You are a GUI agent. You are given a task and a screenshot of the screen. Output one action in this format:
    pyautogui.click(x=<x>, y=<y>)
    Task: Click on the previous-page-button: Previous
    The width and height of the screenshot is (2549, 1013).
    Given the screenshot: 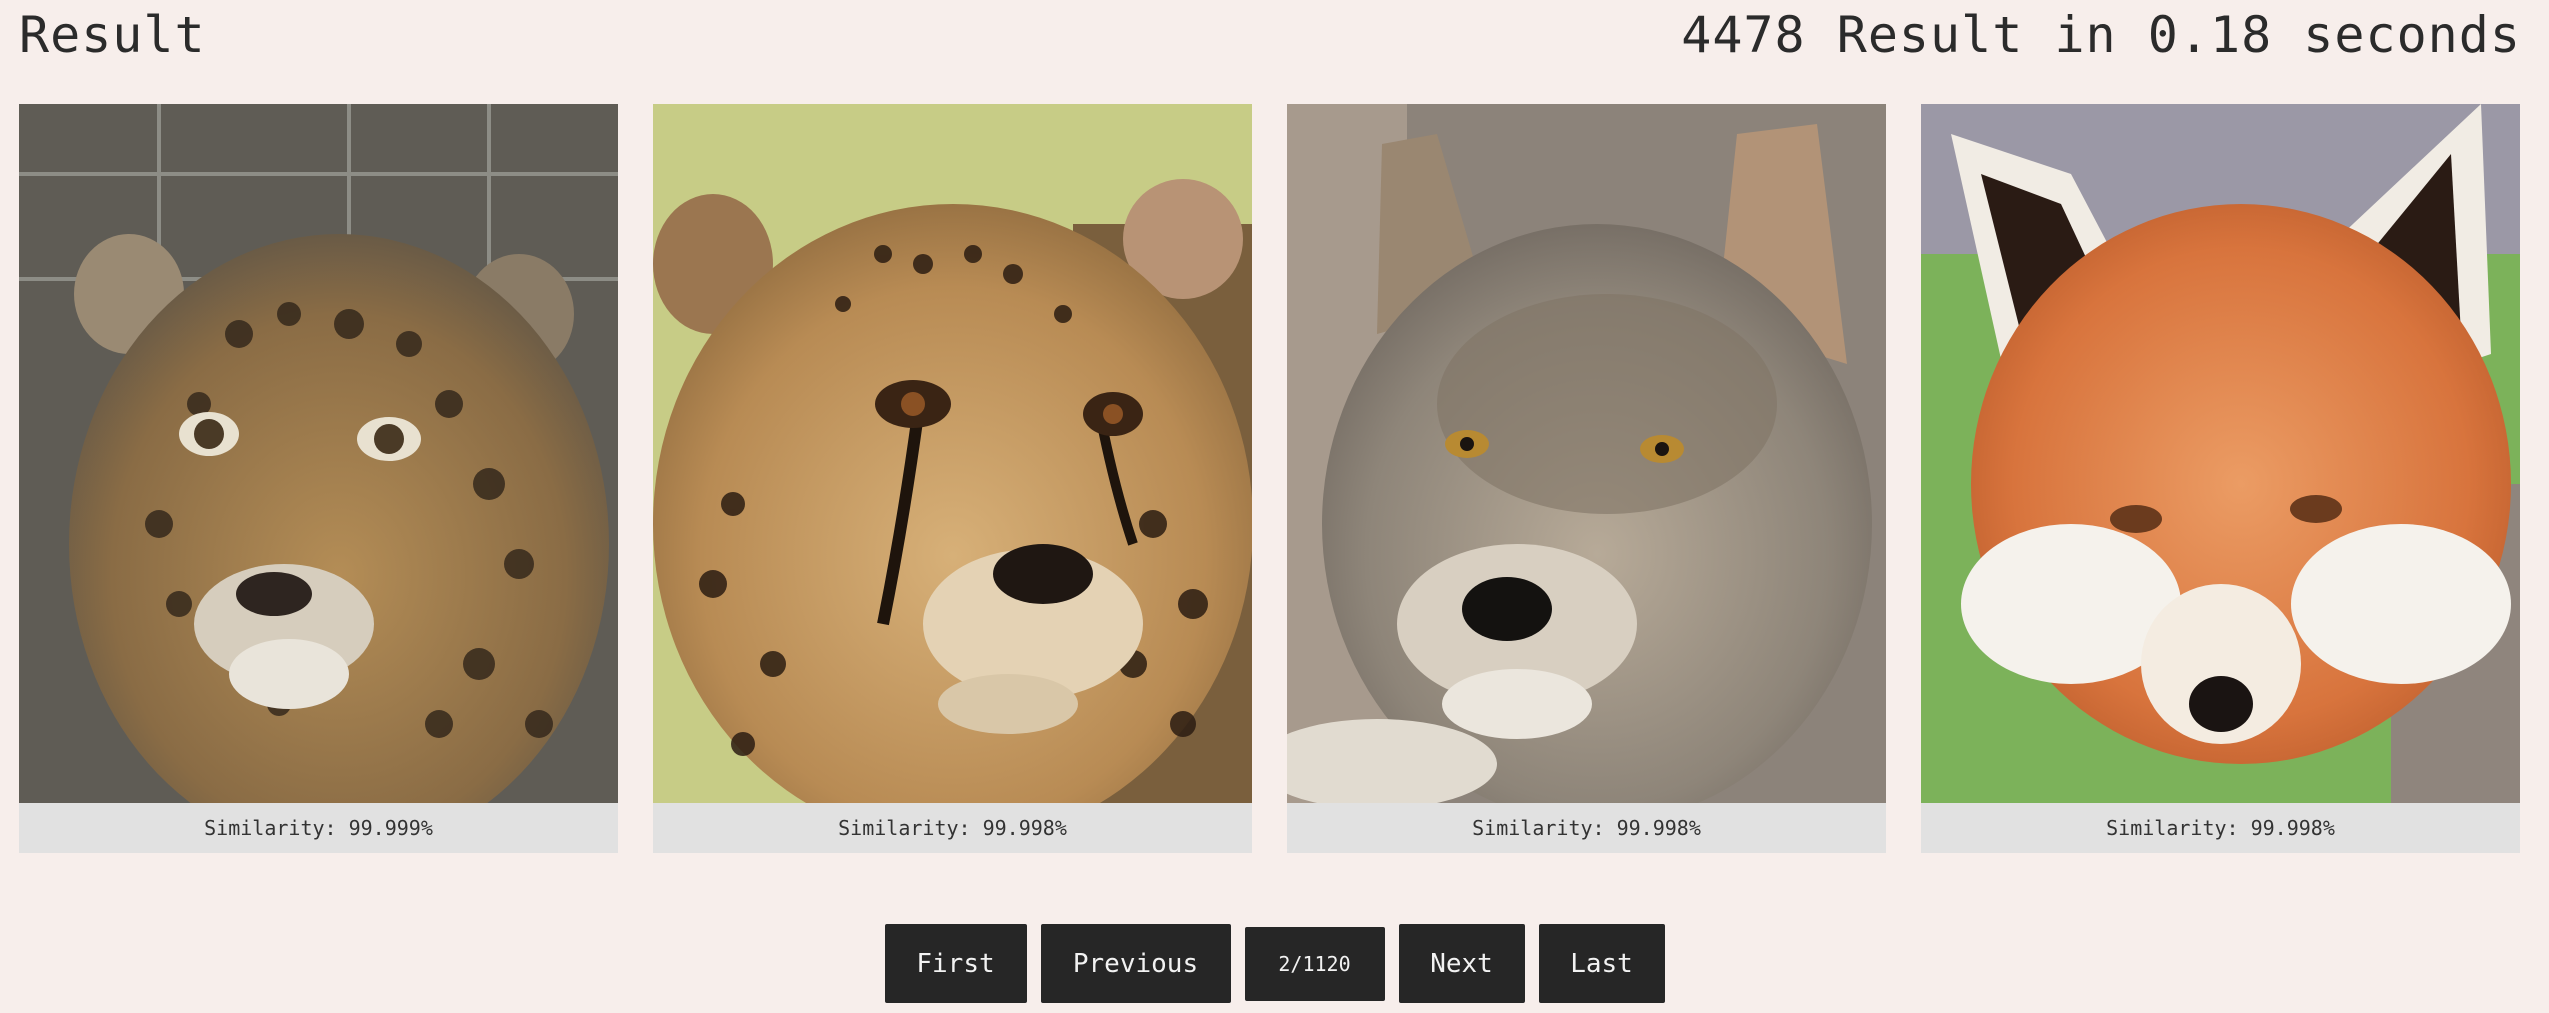 What is the action you would take?
    pyautogui.click(x=1135, y=963)
    